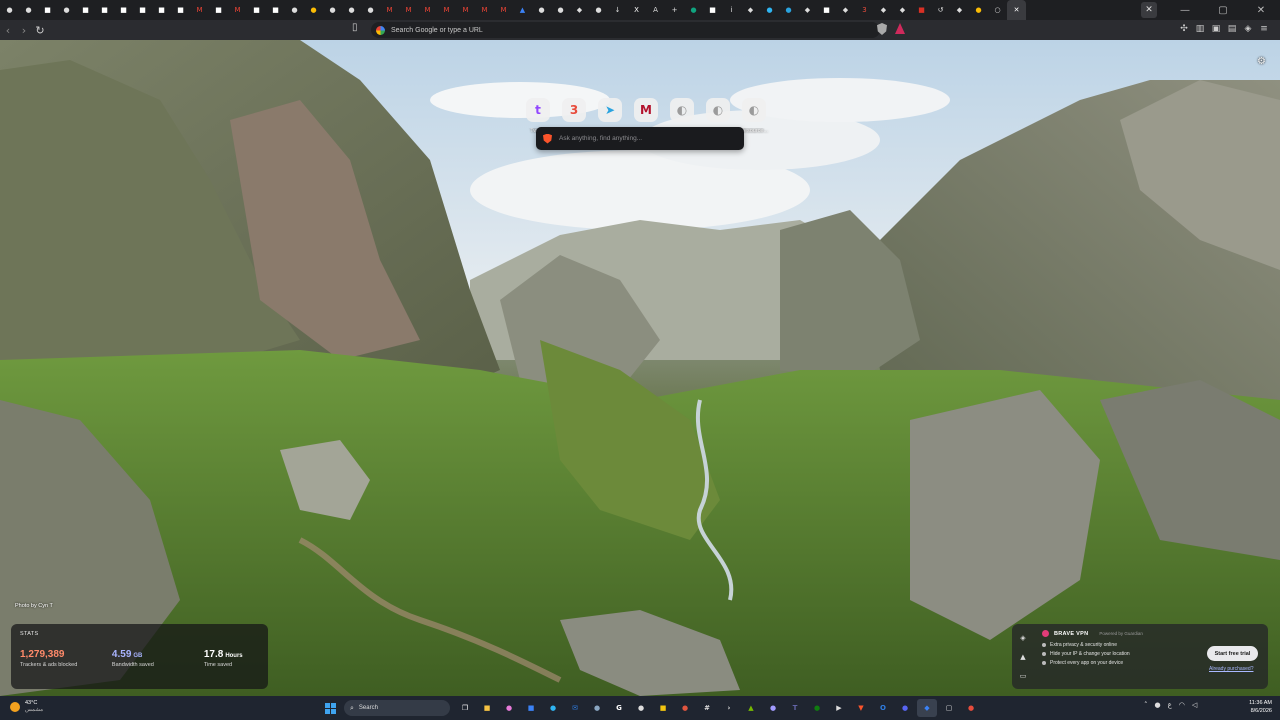  I want to click on browser-tab: ○, so click(997, 10).